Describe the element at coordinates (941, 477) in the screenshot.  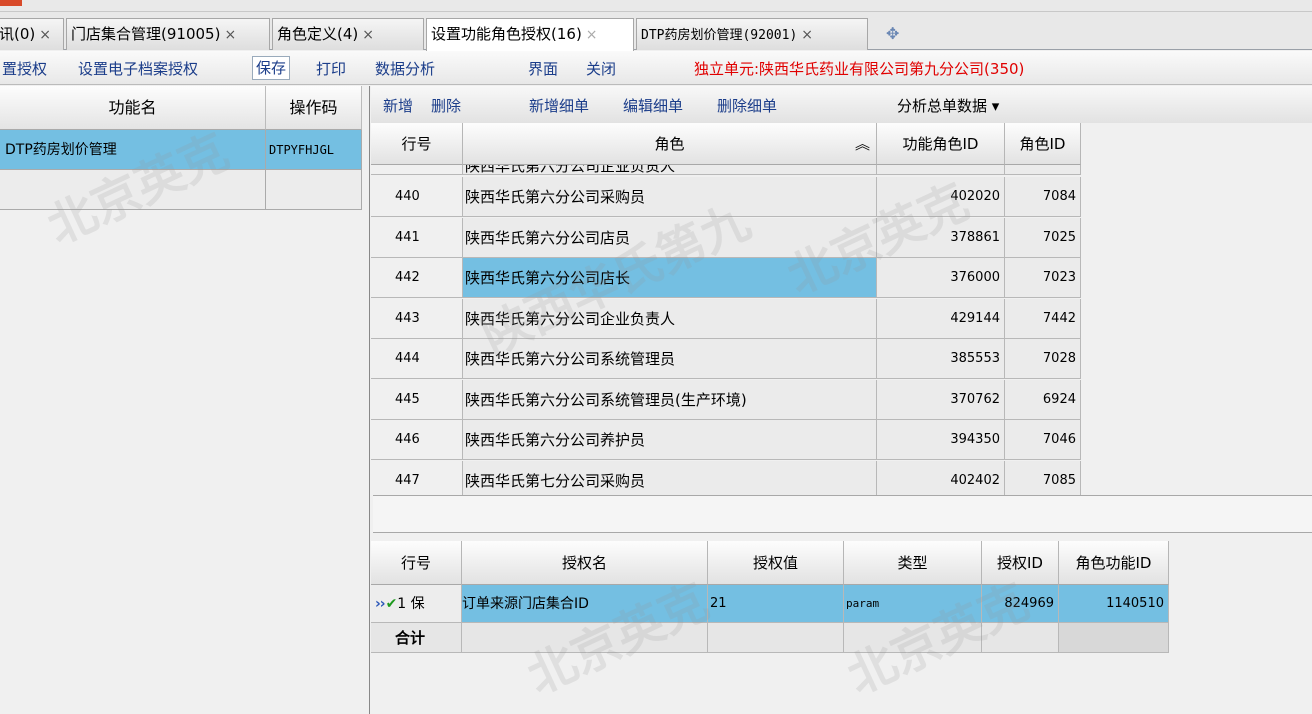
I see `function-role-id-cell: 402402` at that location.